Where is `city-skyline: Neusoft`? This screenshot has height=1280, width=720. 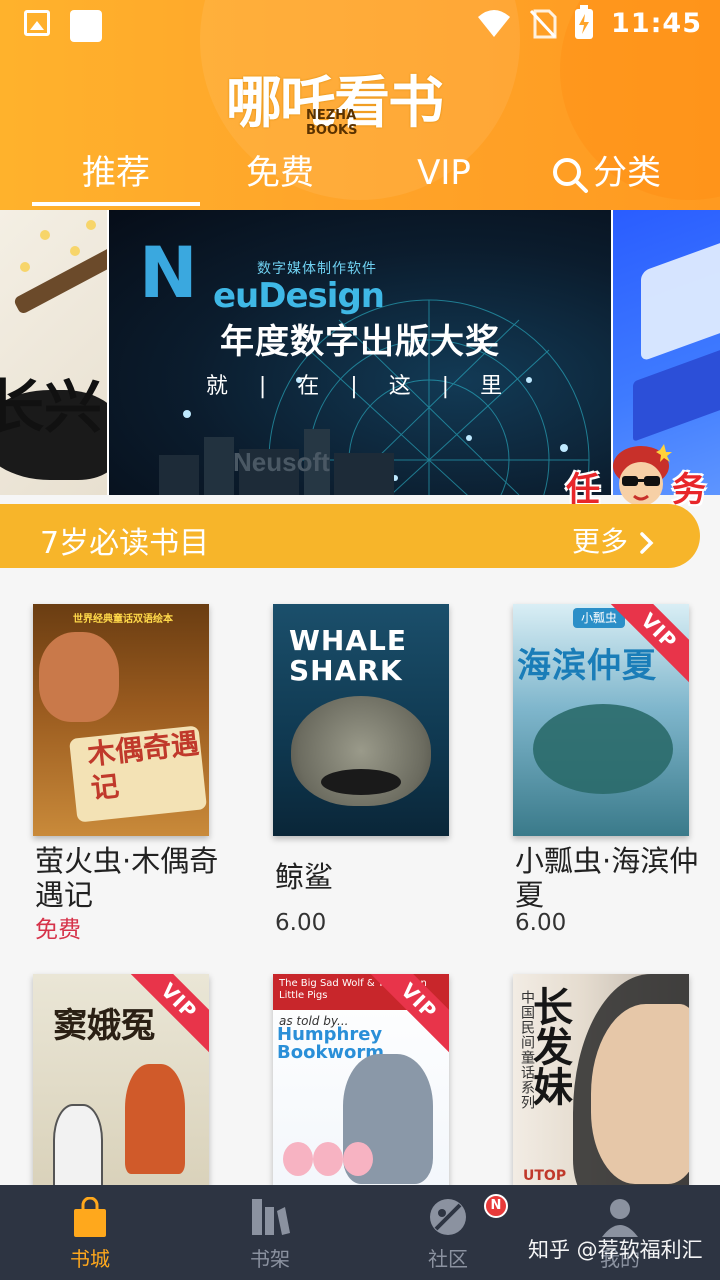 city-skyline: Neusoft is located at coordinates (276, 462).